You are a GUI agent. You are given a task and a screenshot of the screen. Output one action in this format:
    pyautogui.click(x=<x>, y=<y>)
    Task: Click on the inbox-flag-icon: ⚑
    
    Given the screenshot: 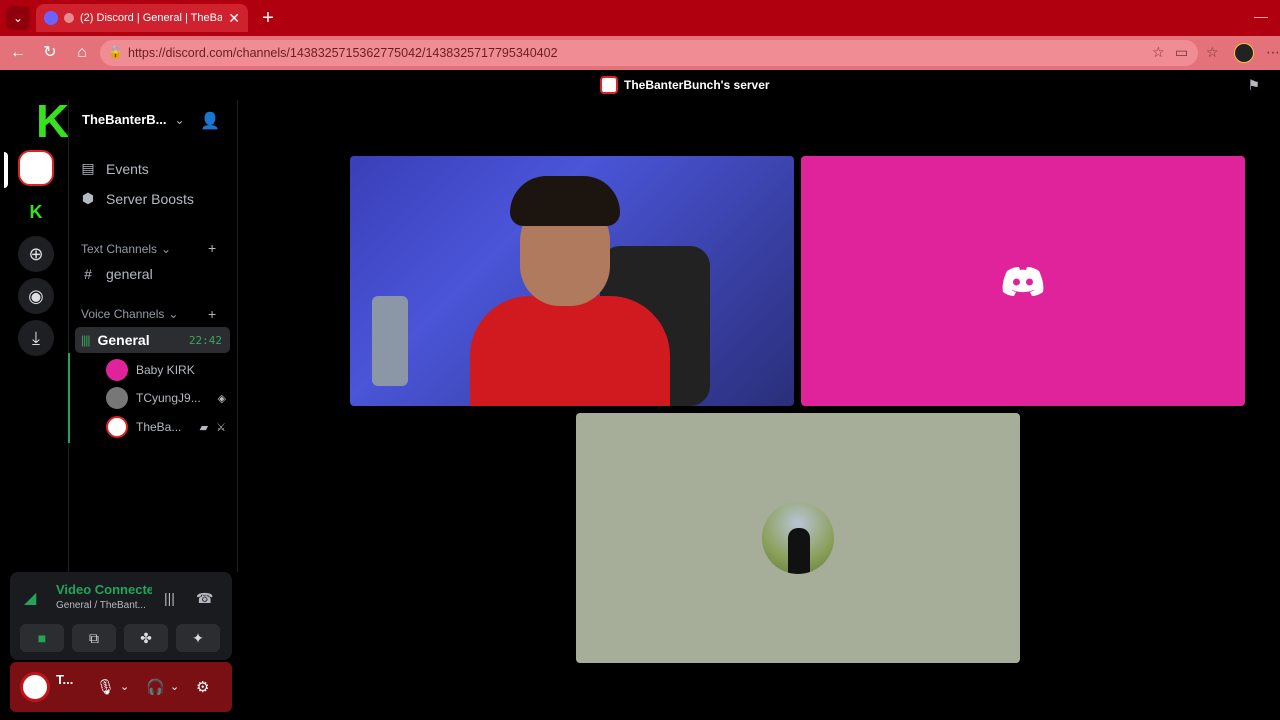 What is the action you would take?
    pyautogui.click(x=1253, y=85)
    